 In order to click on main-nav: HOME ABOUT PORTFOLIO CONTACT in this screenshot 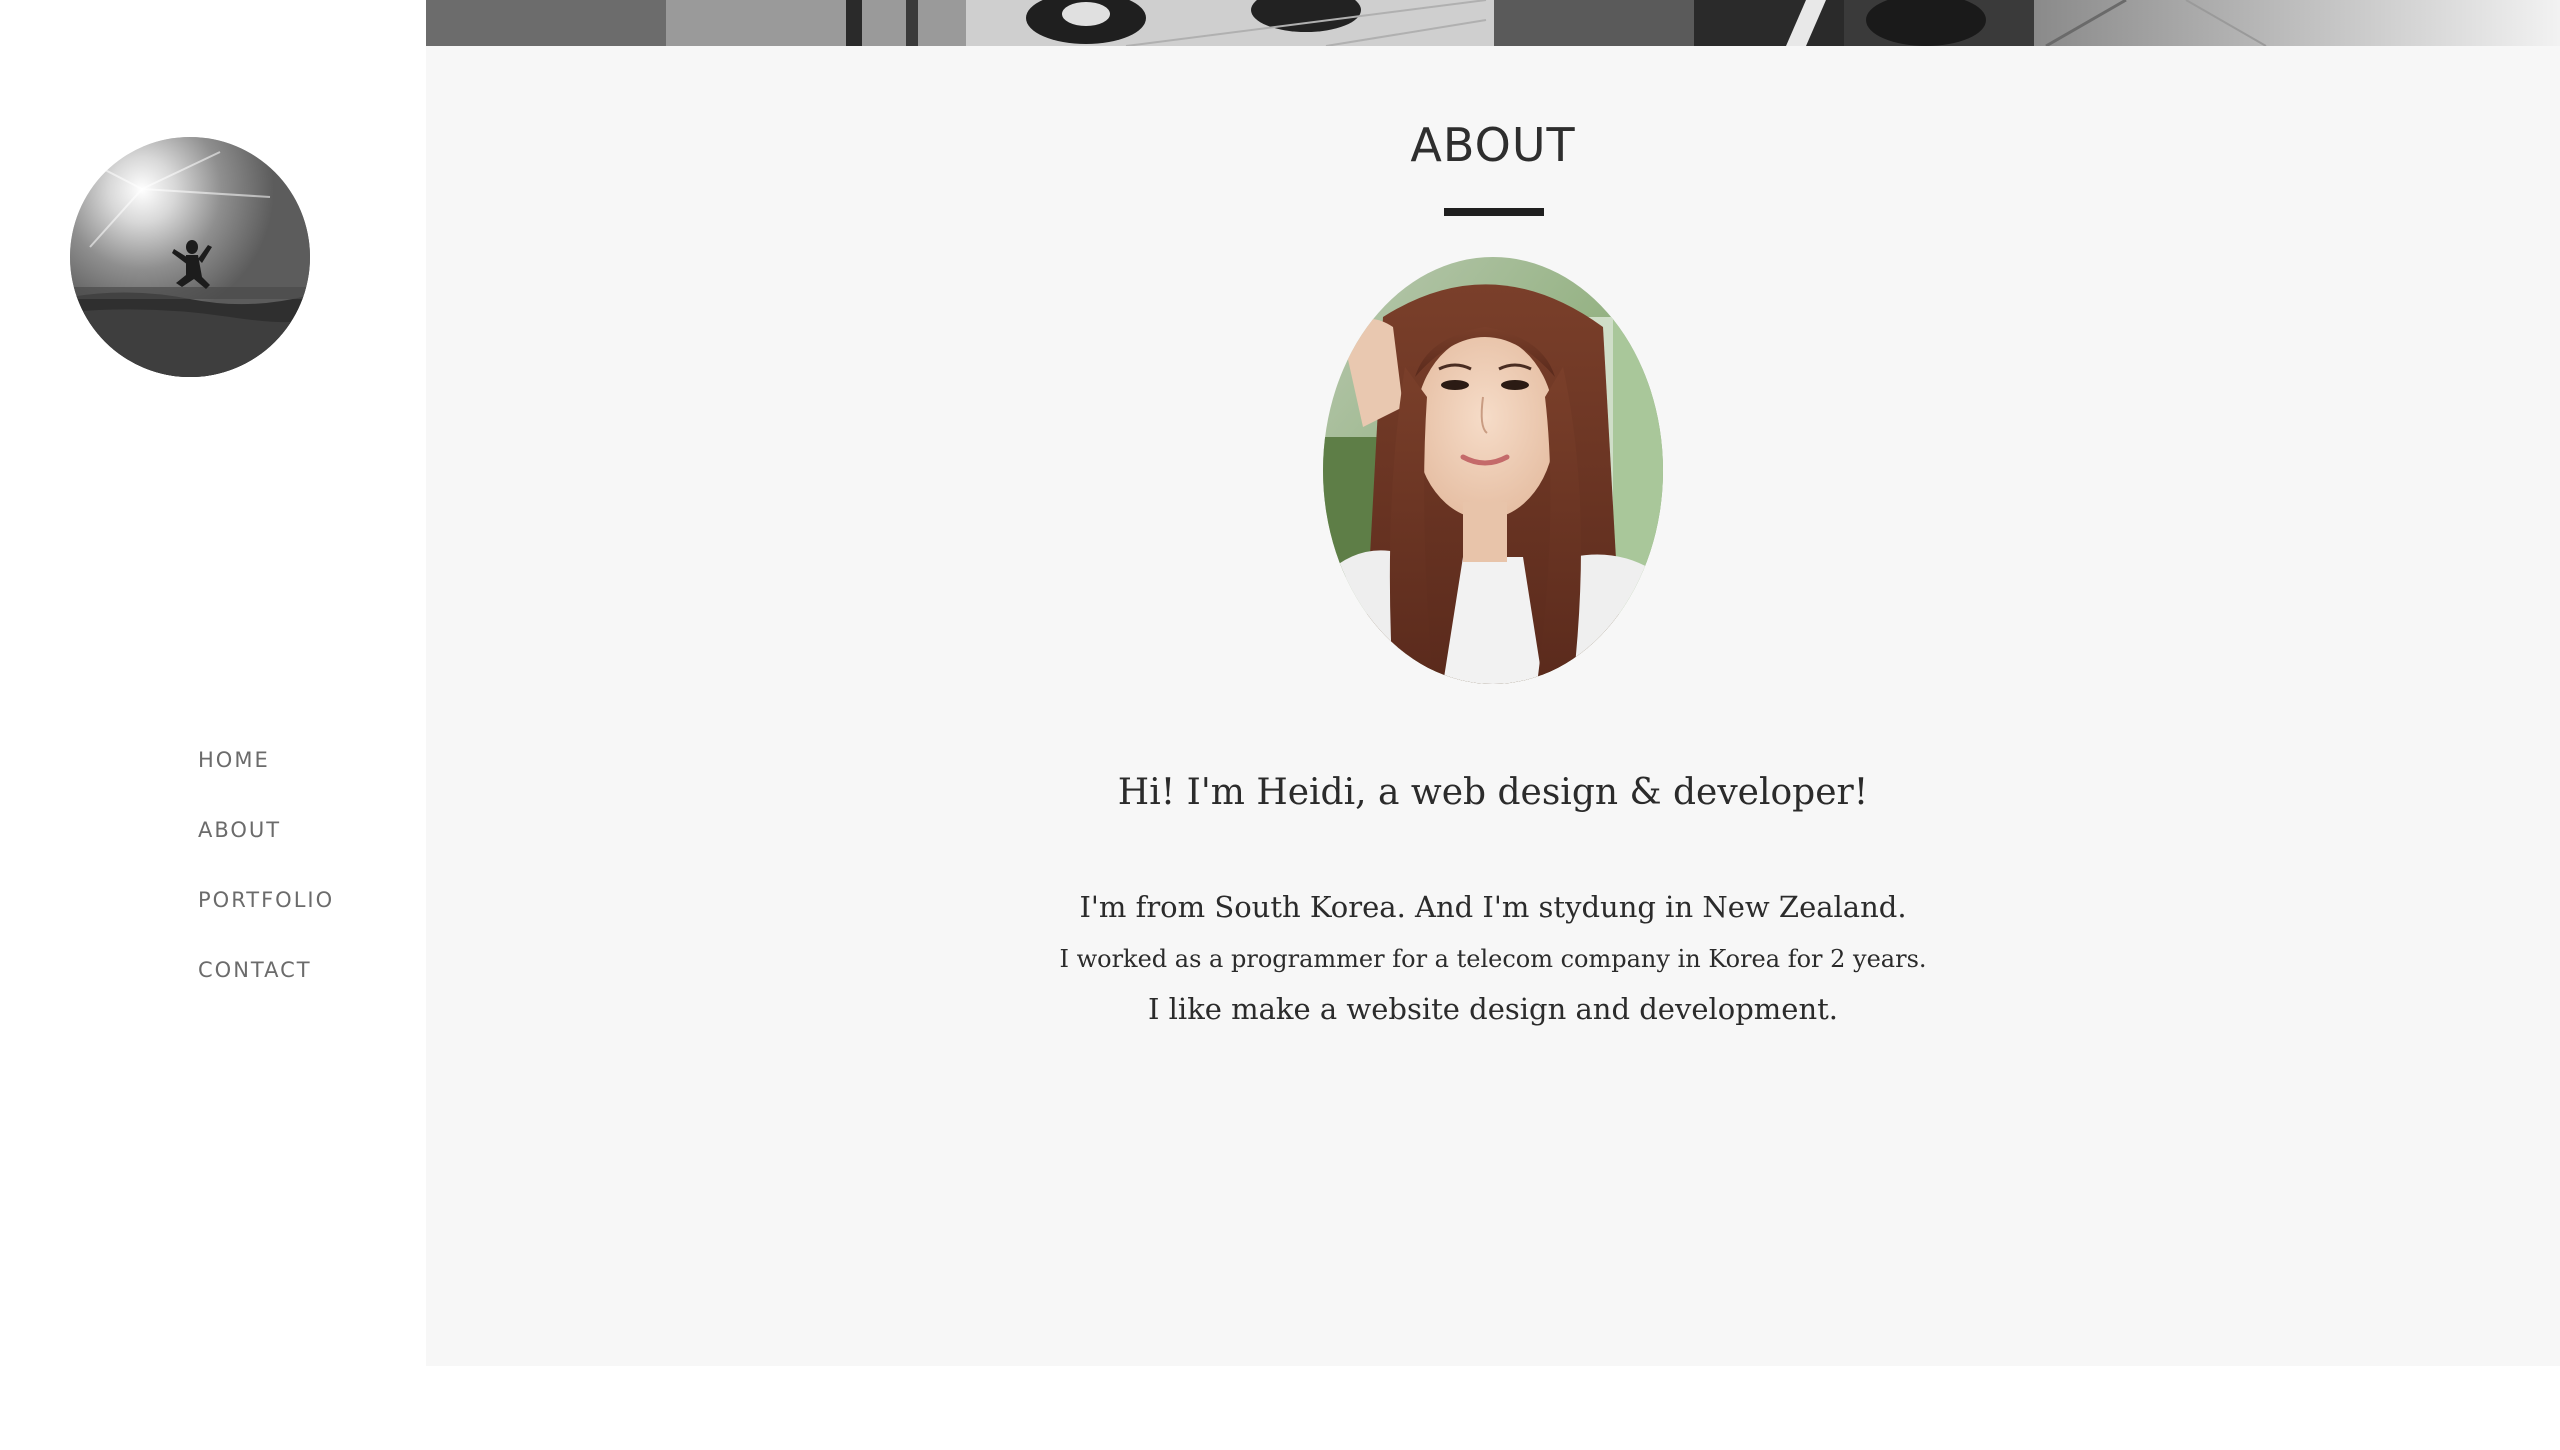, I will do `click(266, 888)`.